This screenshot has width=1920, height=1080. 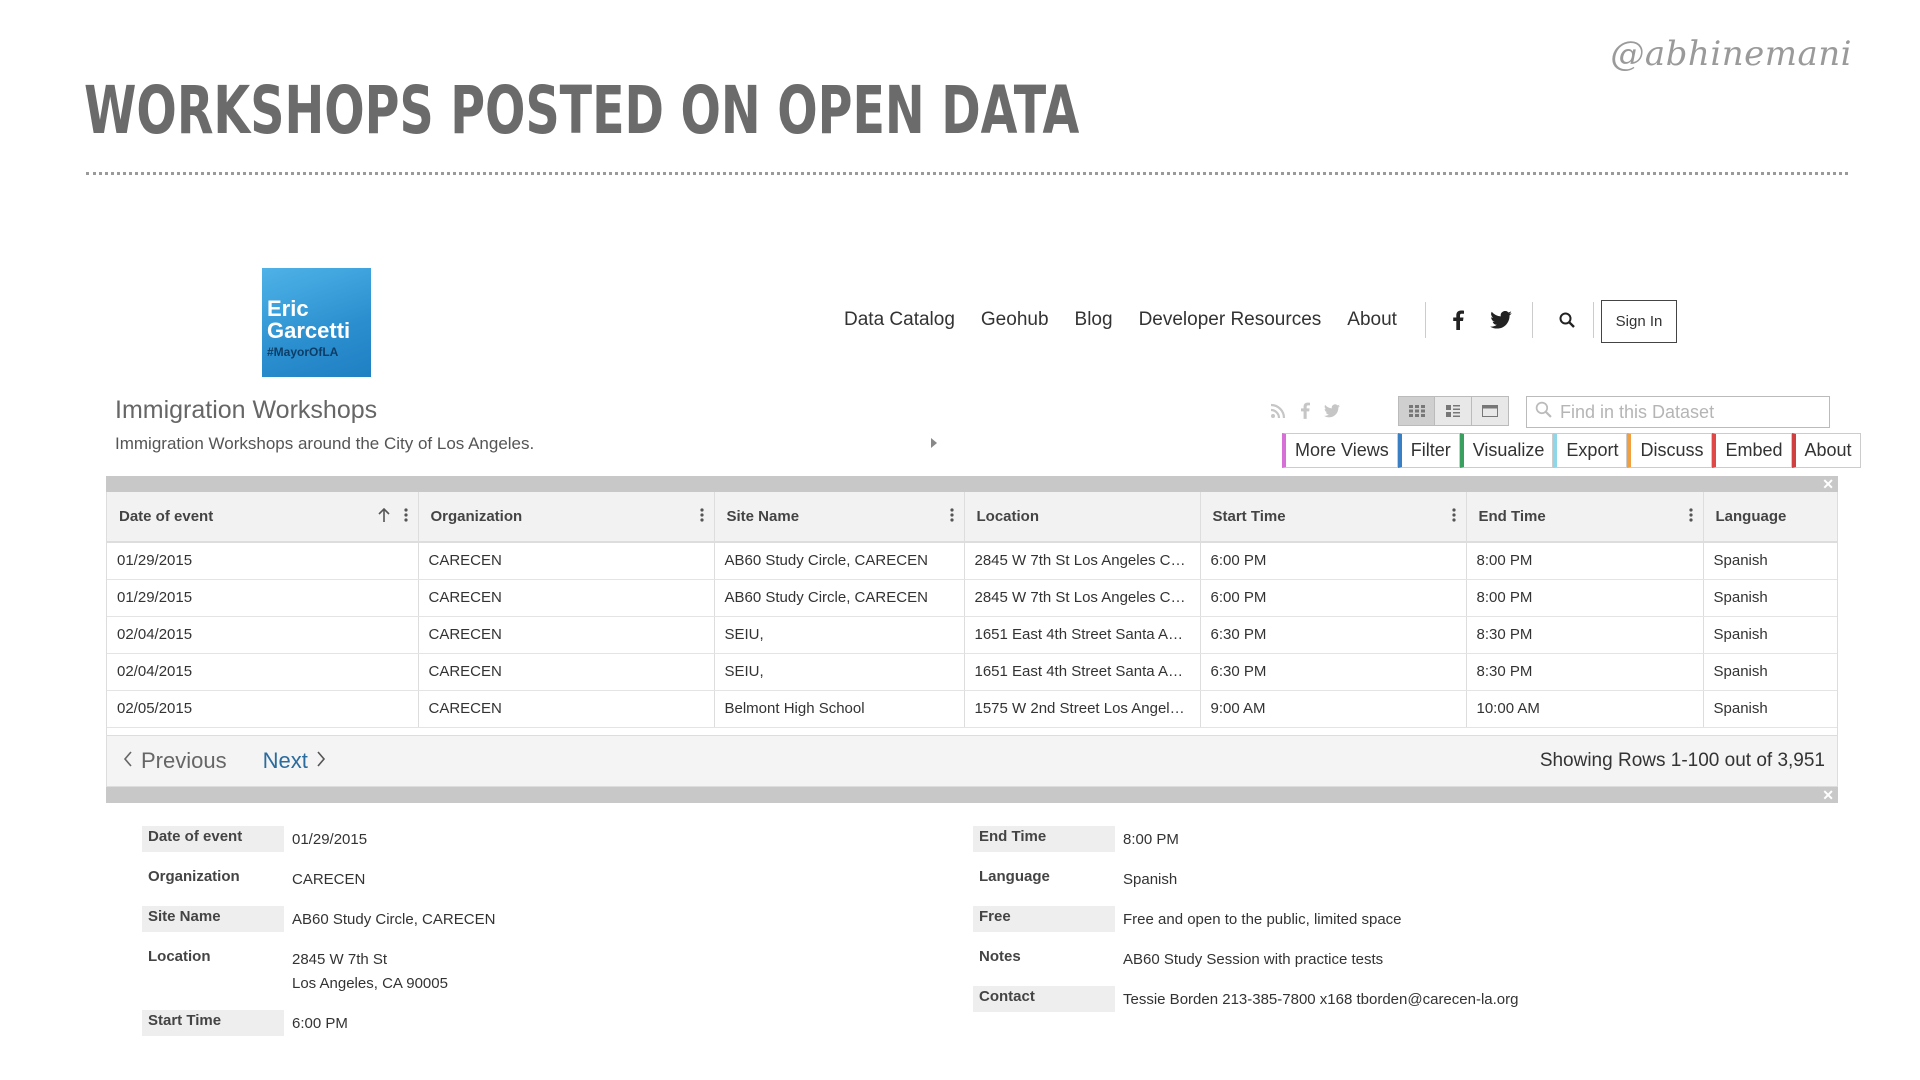 I want to click on search-icon, so click(x=1567, y=320).